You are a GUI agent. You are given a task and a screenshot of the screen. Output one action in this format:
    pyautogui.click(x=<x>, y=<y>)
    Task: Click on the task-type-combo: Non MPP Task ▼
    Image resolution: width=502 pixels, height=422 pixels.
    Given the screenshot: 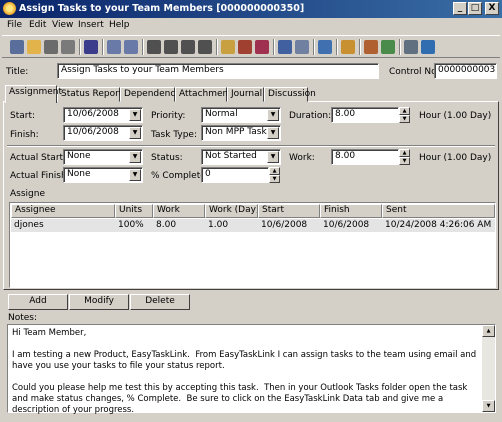 What is the action you would take?
    pyautogui.click(x=241, y=133)
    